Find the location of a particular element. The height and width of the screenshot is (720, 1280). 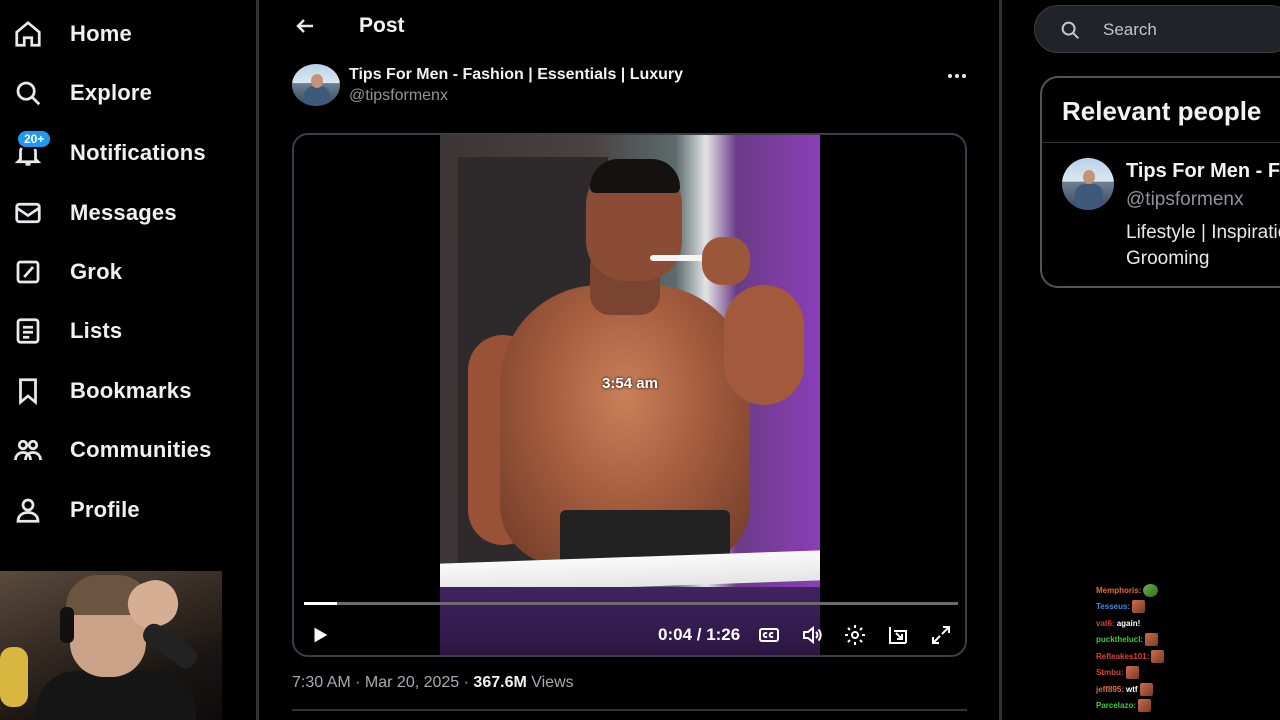

nav-item-grok: Grok is located at coordinates (67, 272).